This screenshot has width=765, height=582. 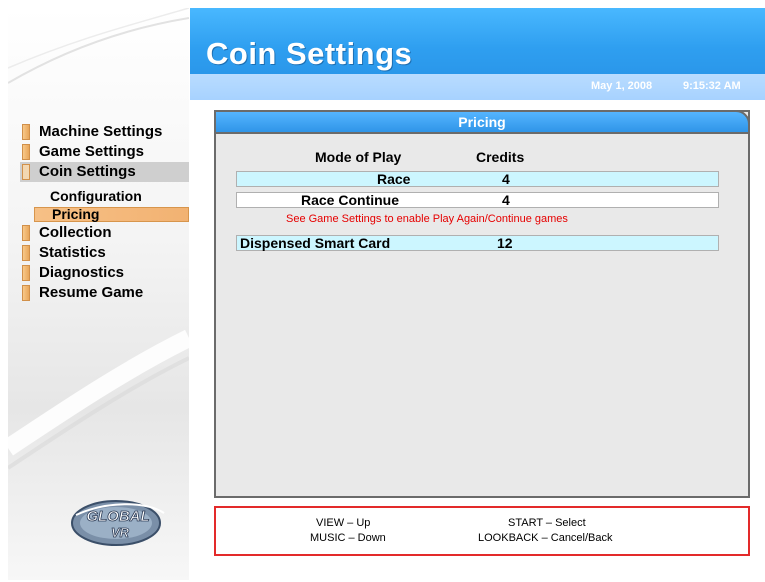 What do you see at coordinates (315, 243) in the screenshot?
I see `row-label: Dispensed Smart Card` at bounding box center [315, 243].